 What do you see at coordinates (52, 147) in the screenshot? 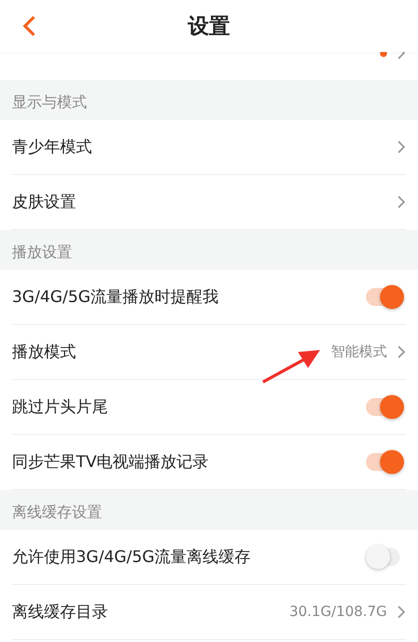
I see `row-label: 青少年模式` at bounding box center [52, 147].